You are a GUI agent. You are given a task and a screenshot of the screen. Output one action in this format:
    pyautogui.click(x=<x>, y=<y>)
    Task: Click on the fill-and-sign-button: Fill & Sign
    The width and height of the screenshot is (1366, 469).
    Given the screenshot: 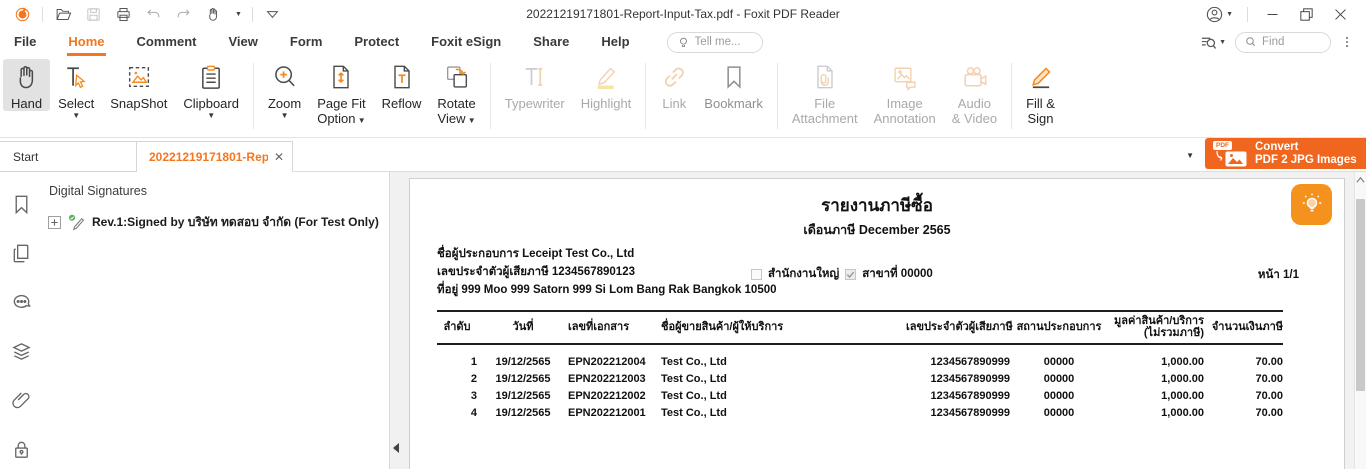 What is the action you would take?
    pyautogui.click(x=1040, y=92)
    